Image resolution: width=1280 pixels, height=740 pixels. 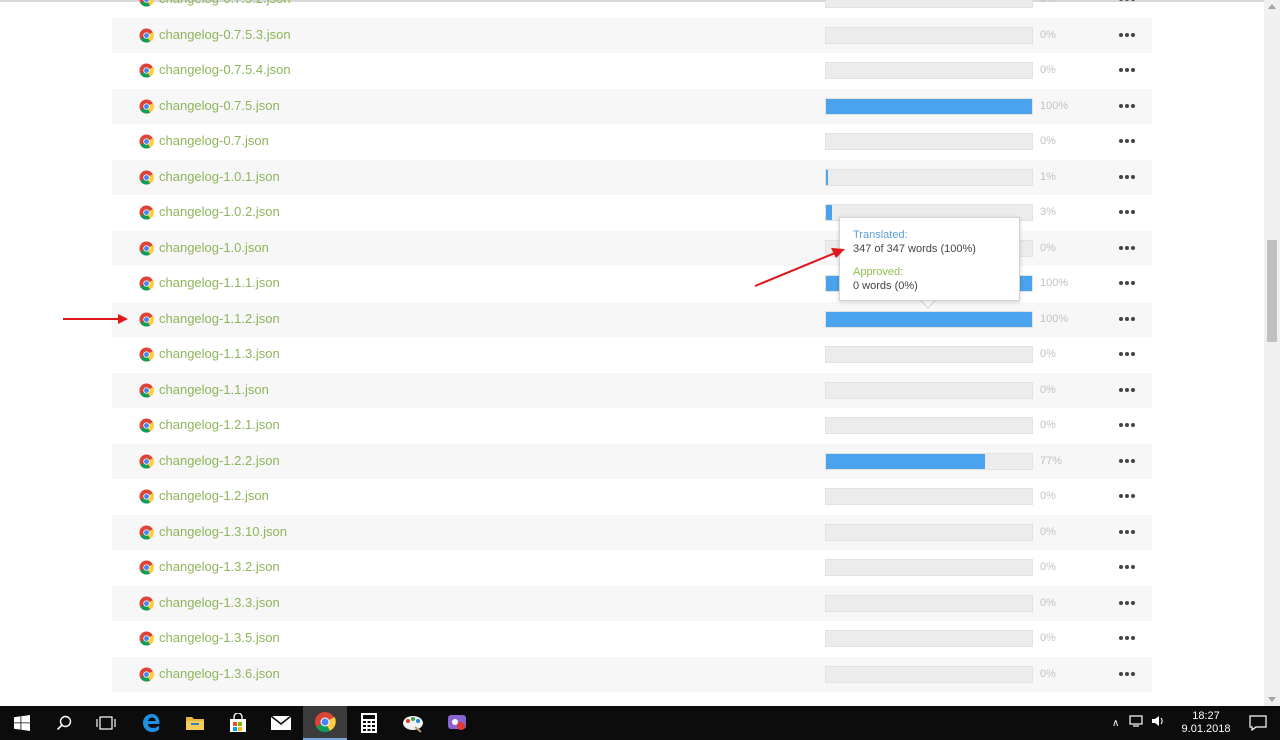 What do you see at coordinates (219, 105) in the screenshot?
I see `file-name-link: changelog-0.7.5.json` at bounding box center [219, 105].